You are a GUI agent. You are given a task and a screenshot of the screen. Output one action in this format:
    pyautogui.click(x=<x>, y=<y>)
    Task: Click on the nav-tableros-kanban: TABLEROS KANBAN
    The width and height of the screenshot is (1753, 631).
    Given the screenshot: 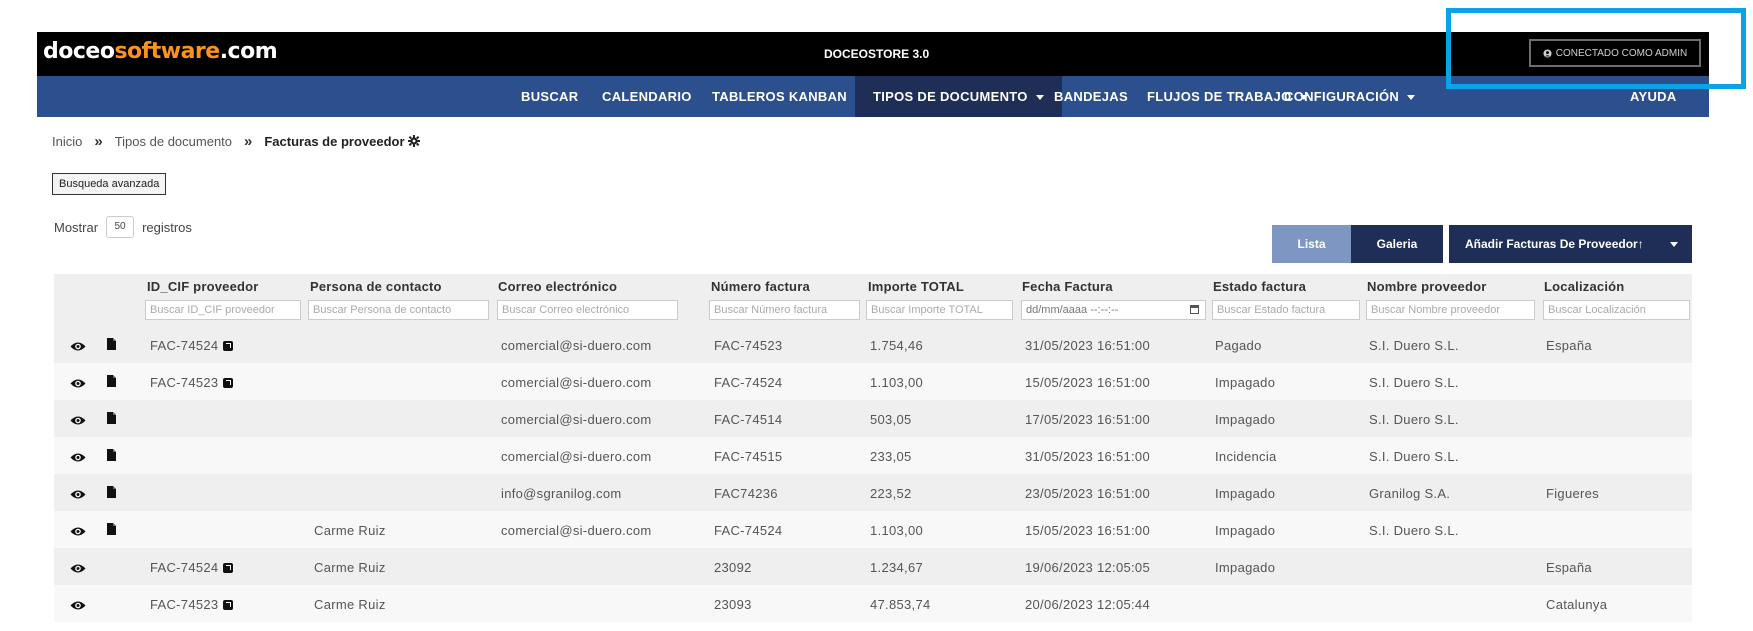 What is the action you would take?
    pyautogui.click(x=787, y=96)
    